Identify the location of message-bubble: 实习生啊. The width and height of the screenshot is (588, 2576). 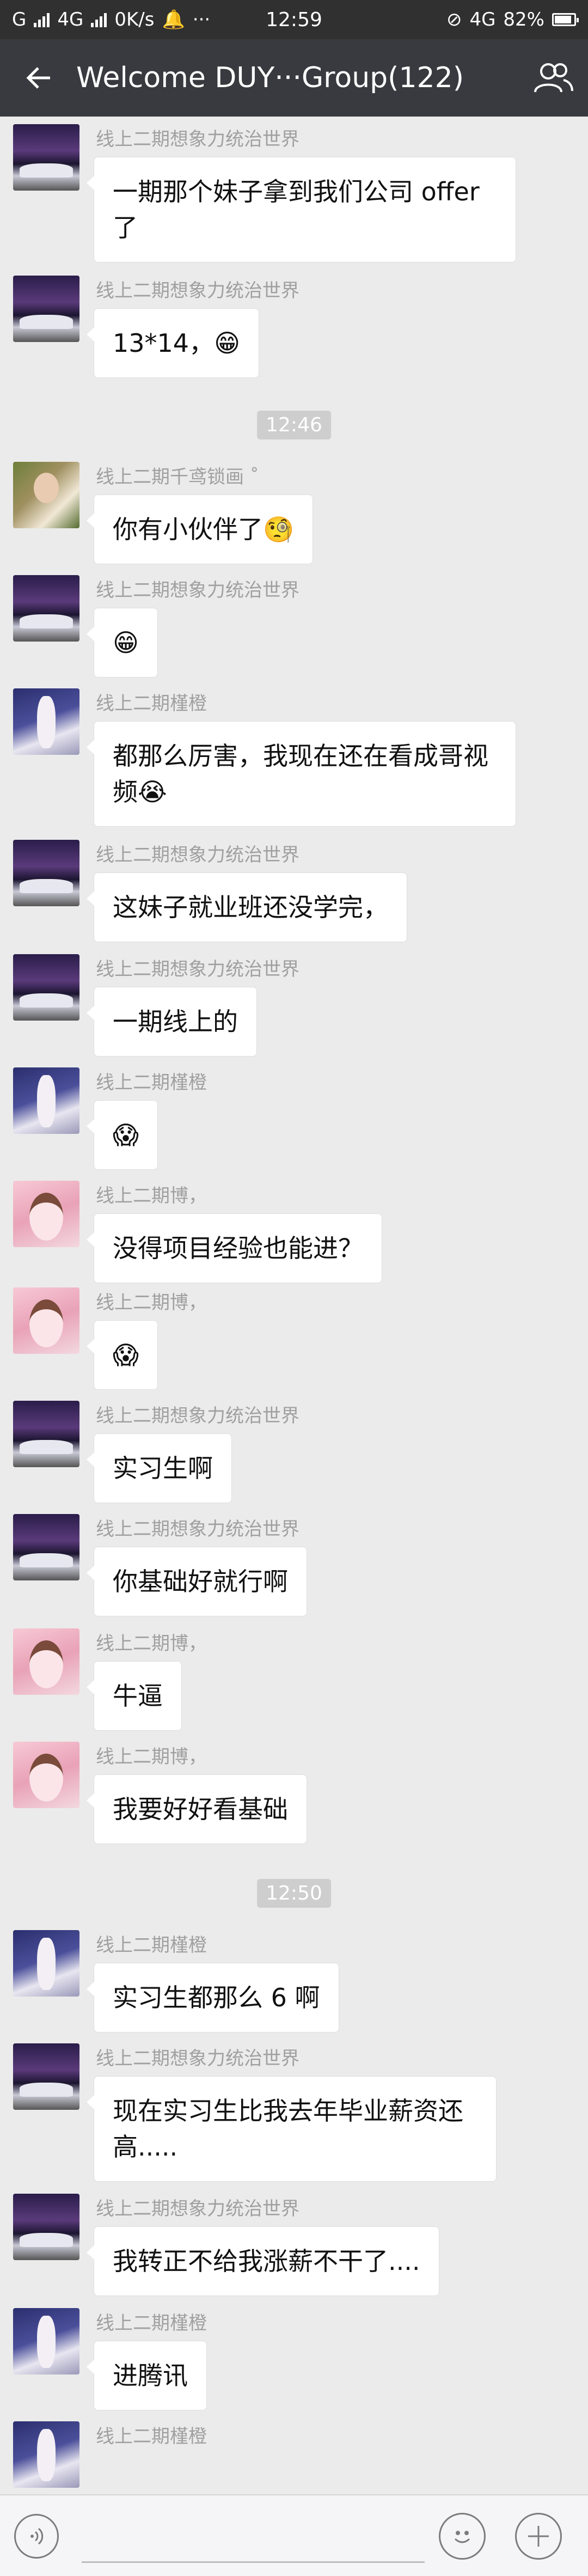
(159, 1468).